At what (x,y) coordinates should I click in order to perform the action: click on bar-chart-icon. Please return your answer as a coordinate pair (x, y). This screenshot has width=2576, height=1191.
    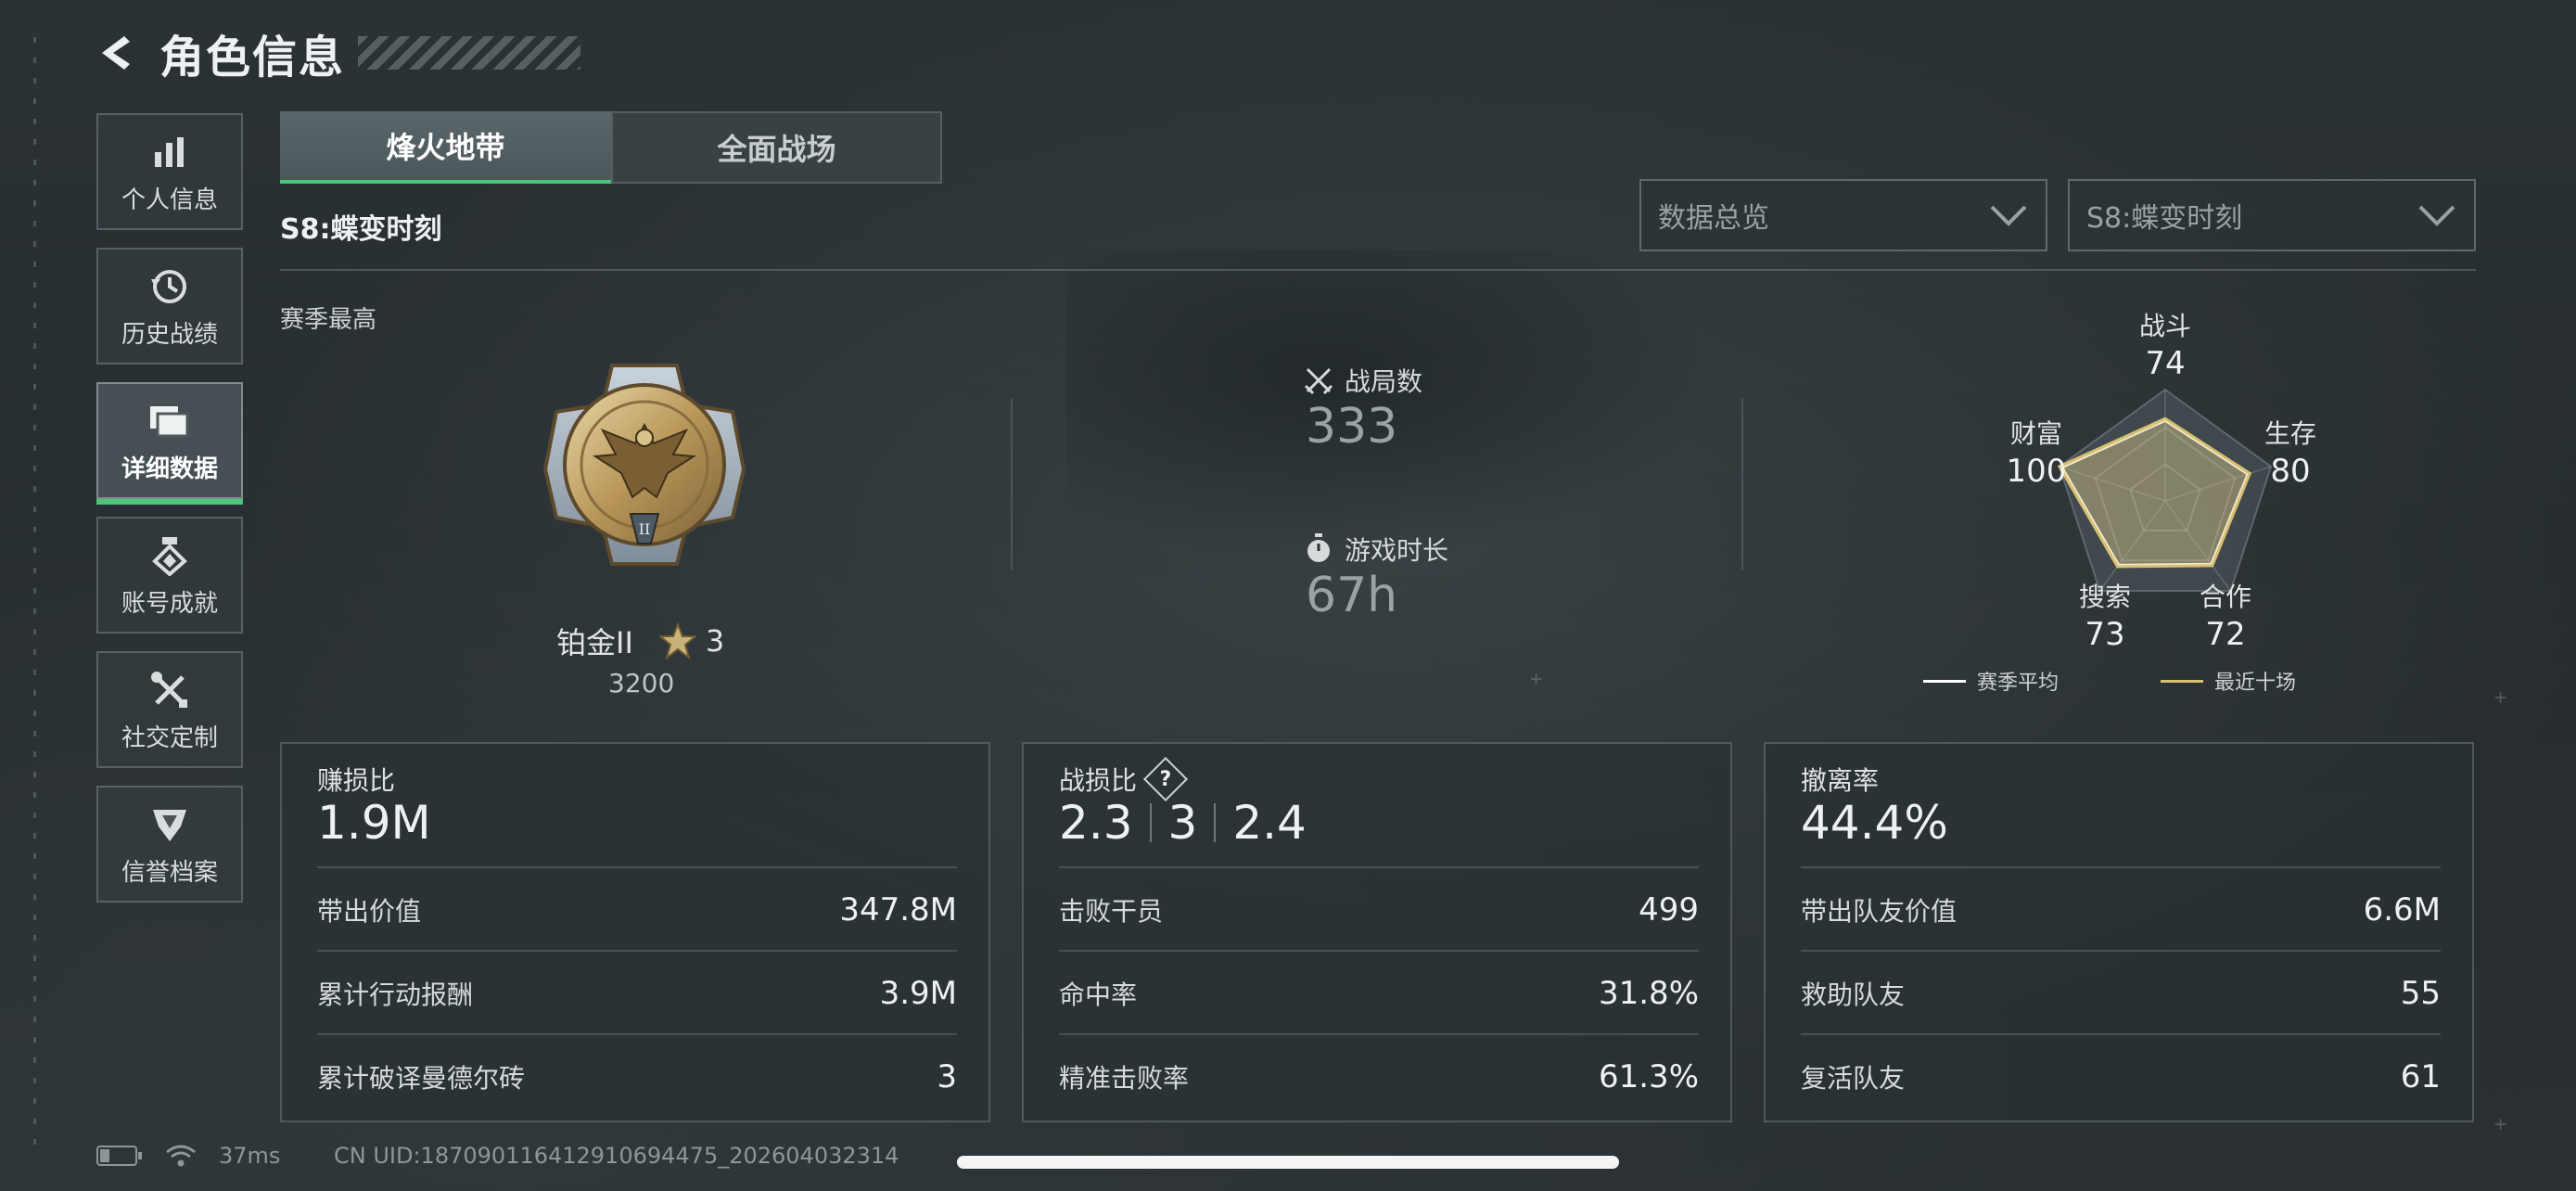
    Looking at the image, I should click on (170, 152).